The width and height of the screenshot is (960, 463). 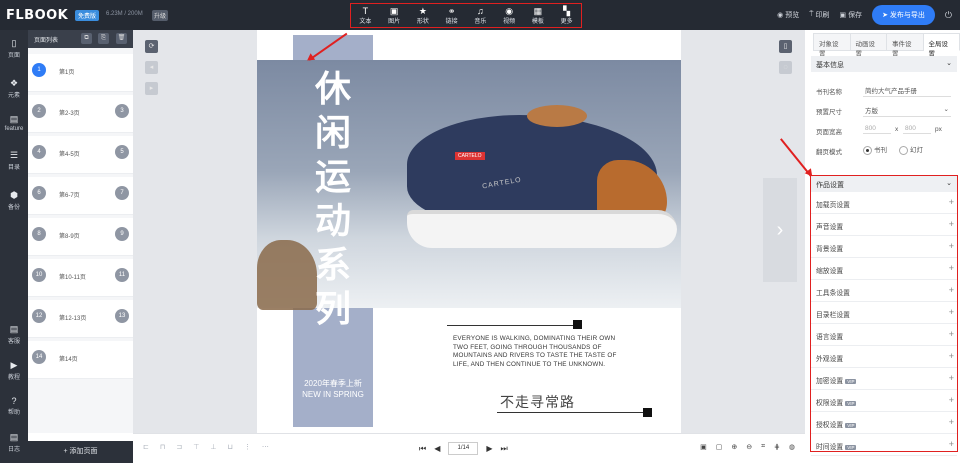 What do you see at coordinates (792, 447) in the screenshot?
I see `shortcut-icon: ◍` at bounding box center [792, 447].